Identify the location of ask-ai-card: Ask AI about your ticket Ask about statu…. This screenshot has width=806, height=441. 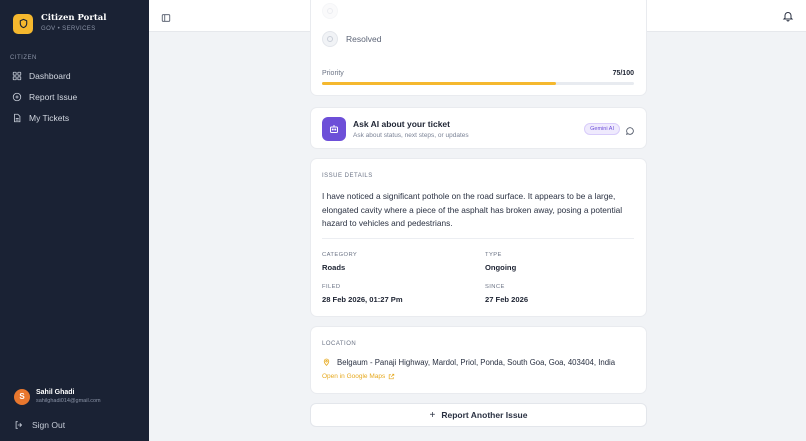
(478, 128).